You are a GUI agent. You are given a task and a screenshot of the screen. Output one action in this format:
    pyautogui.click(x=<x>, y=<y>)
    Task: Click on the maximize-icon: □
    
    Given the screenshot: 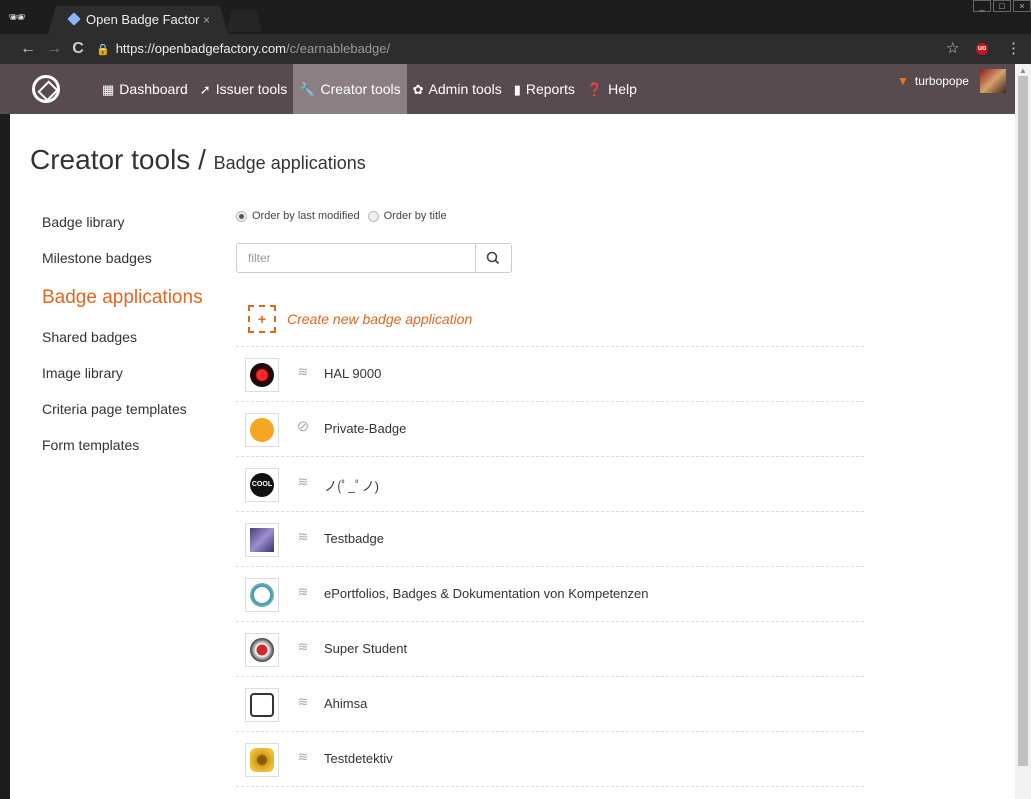 What is the action you would take?
    pyautogui.click(x=1002, y=6)
    